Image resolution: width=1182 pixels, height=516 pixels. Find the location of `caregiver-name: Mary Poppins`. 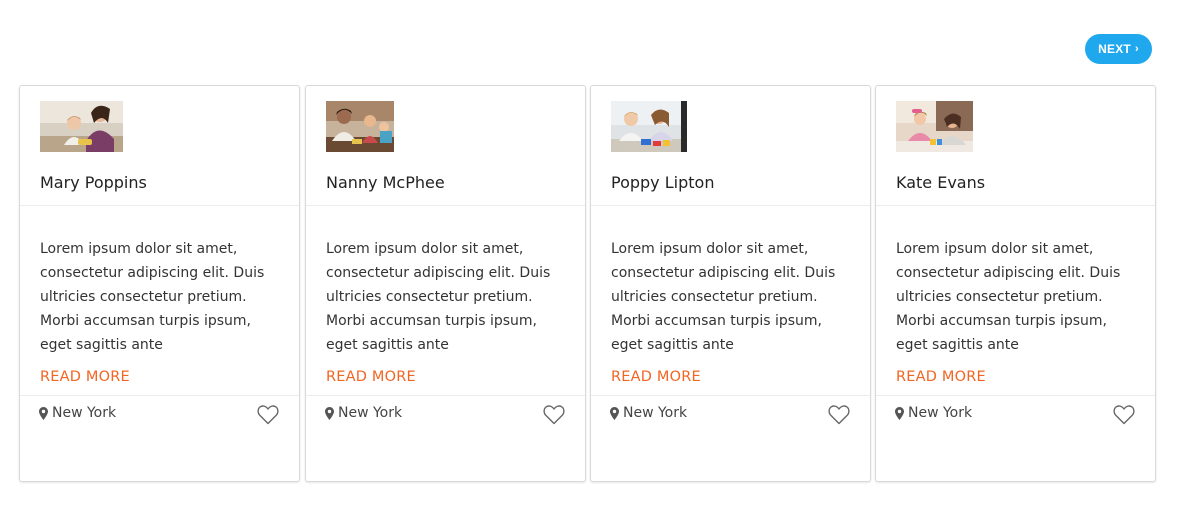

caregiver-name: Mary Poppins is located at coordinates (93, 182).